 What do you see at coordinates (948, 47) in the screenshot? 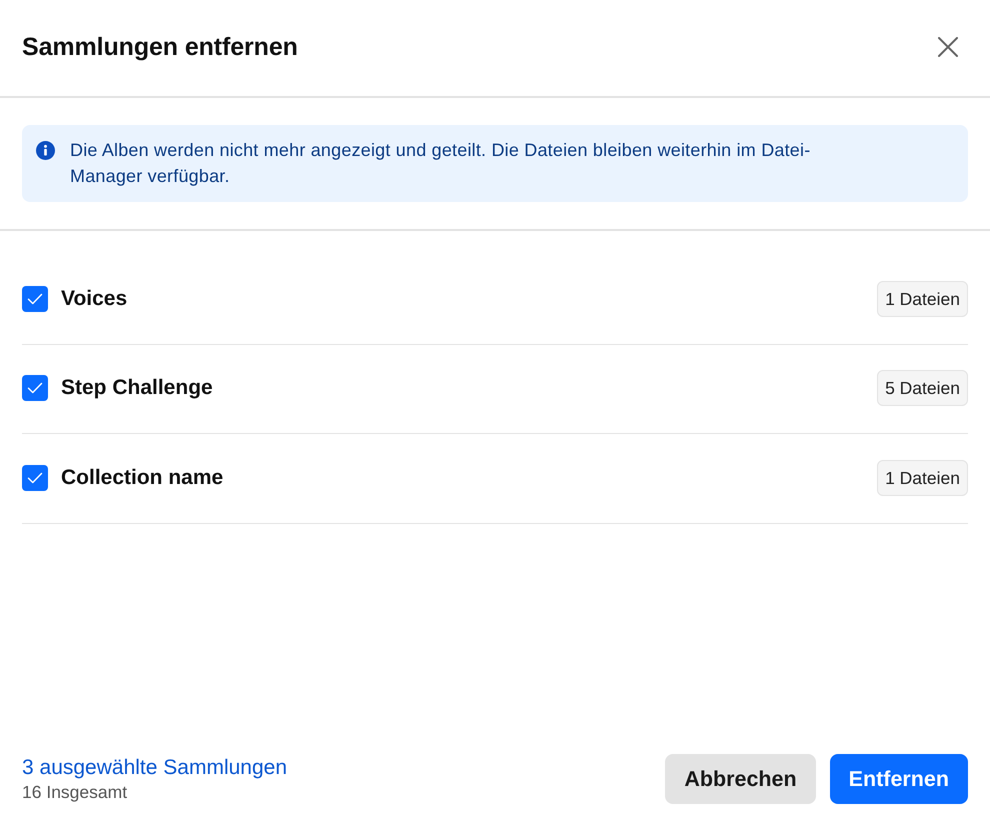
I see `close-icon` at bounding box center [948, 47].